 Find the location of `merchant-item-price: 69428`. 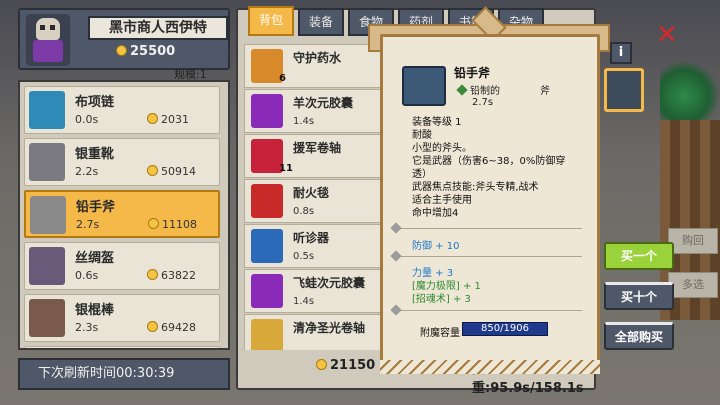

merchant-item-price: 69428 is located at coordinates (171, 327).